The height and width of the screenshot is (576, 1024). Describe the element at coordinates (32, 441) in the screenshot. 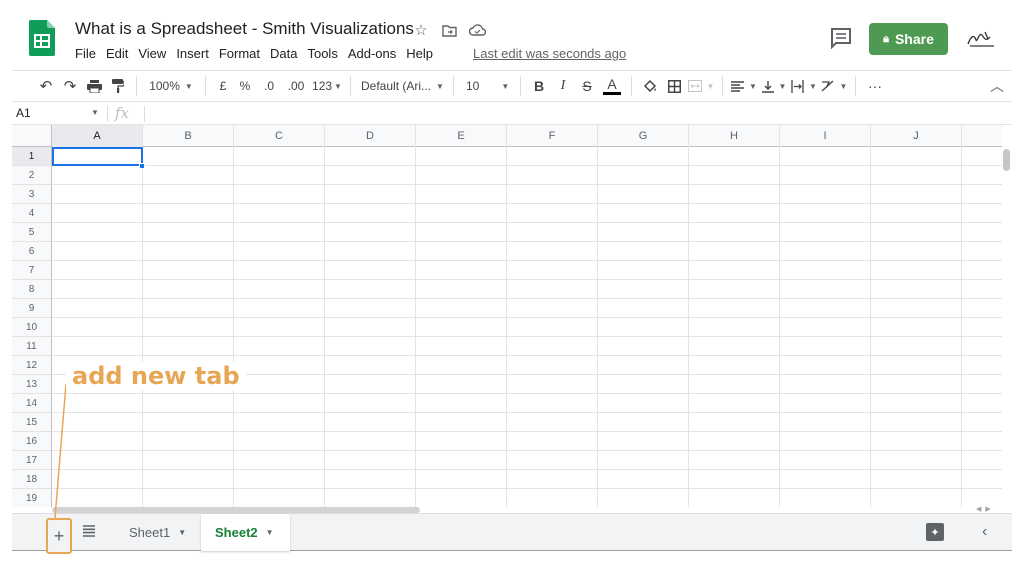

I see `row-header: 16` at that location.